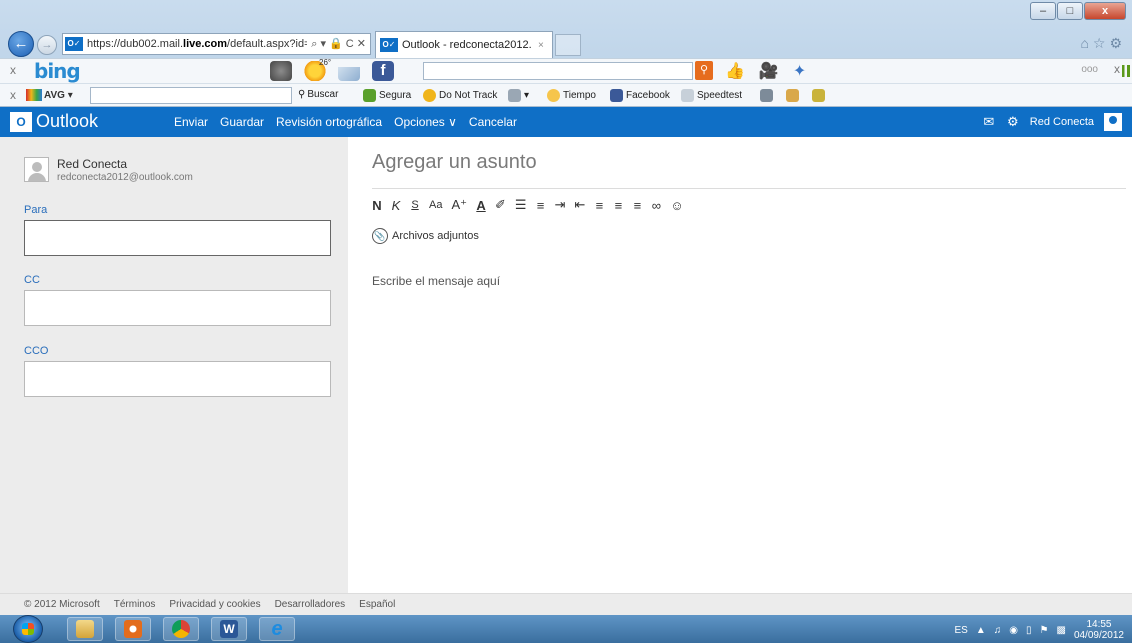  I want to click on attachments-button: 📎 Archivos adjuntos, so click(425, 236).